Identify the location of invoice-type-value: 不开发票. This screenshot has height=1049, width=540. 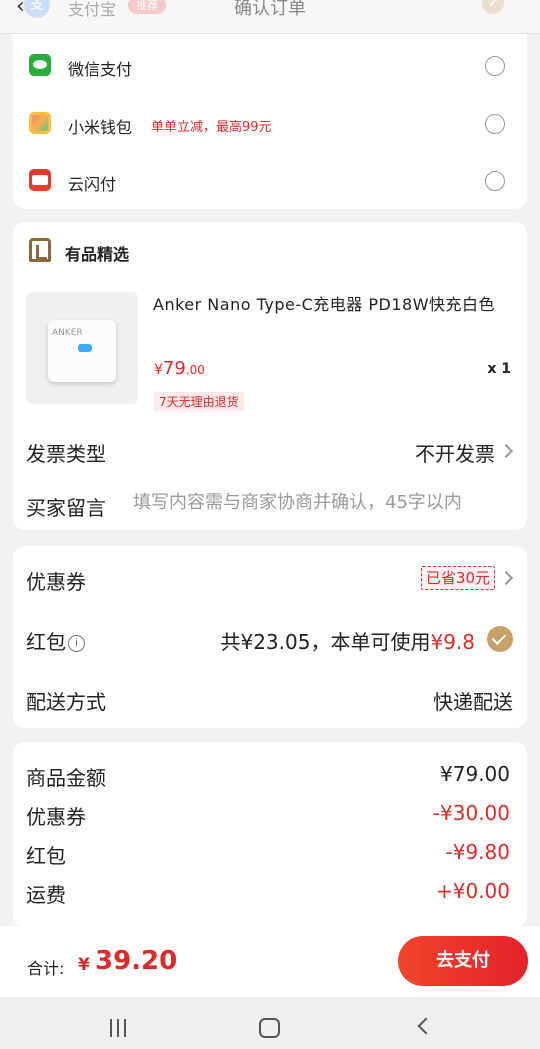
(455, 452).